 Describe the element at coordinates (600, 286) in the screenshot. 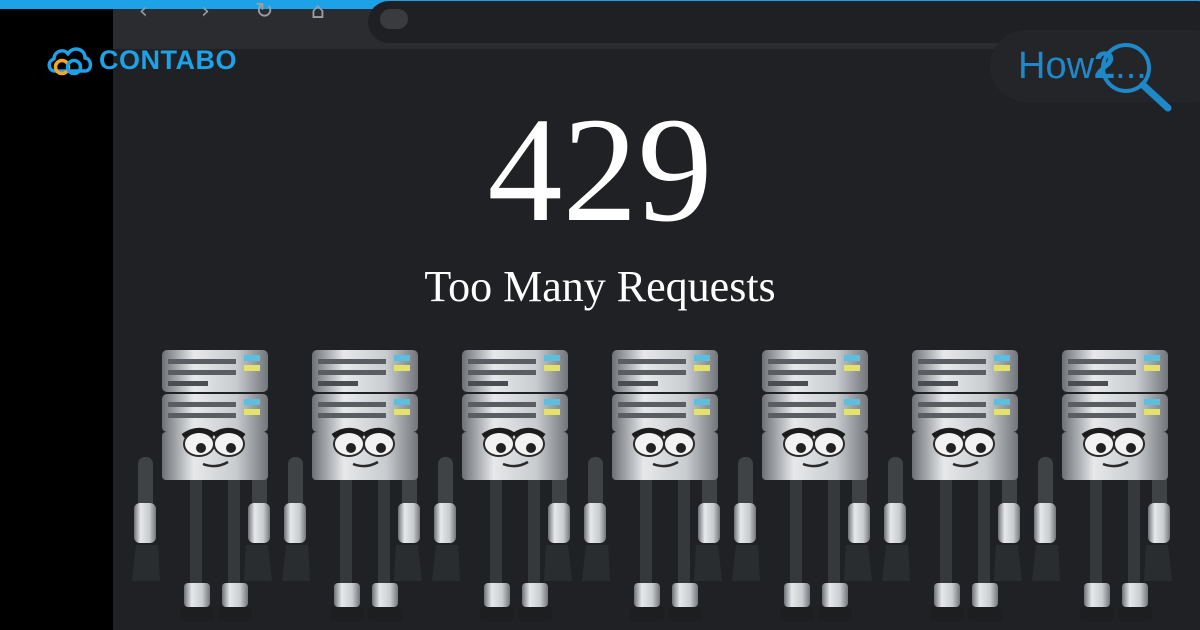

I see `error-message: Too Many Requests` at that location.